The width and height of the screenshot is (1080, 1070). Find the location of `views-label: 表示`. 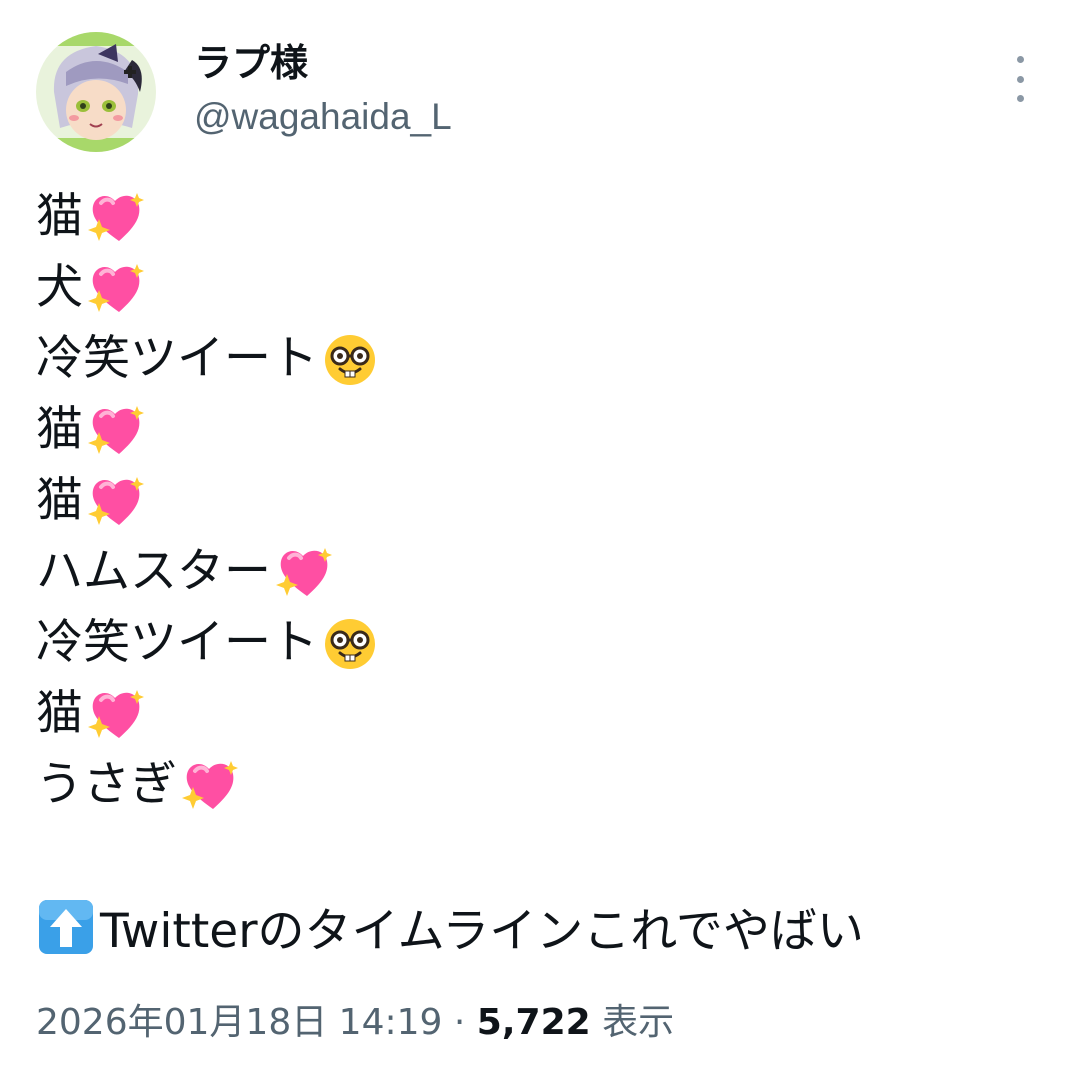

views-label: 表示 is located at coordinates (638, 1022).